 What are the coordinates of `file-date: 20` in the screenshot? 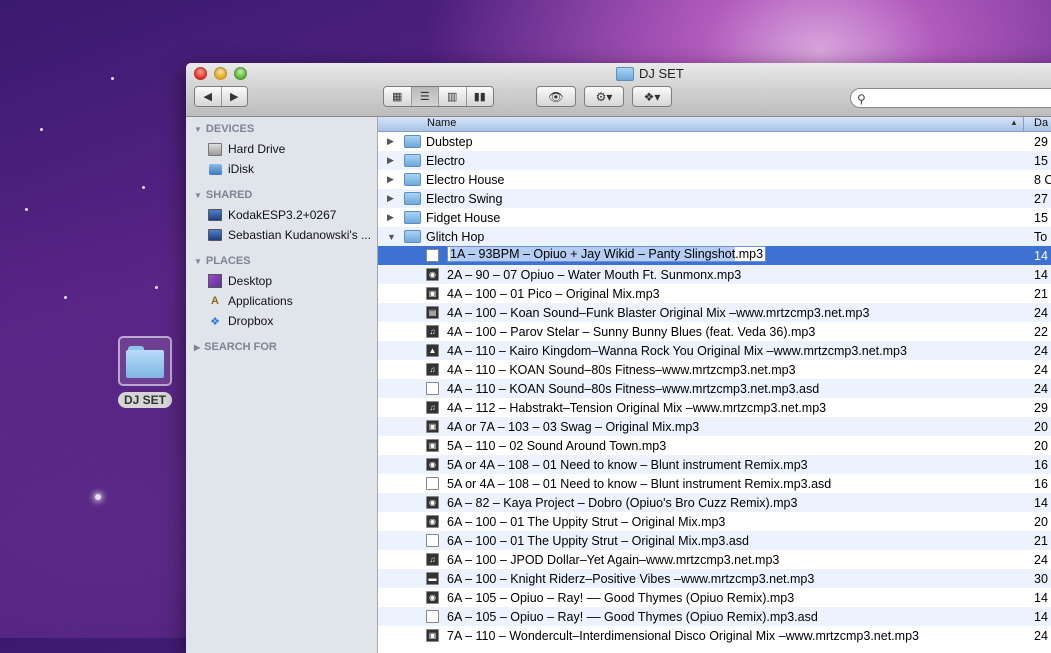 It's located at (1041, 445).